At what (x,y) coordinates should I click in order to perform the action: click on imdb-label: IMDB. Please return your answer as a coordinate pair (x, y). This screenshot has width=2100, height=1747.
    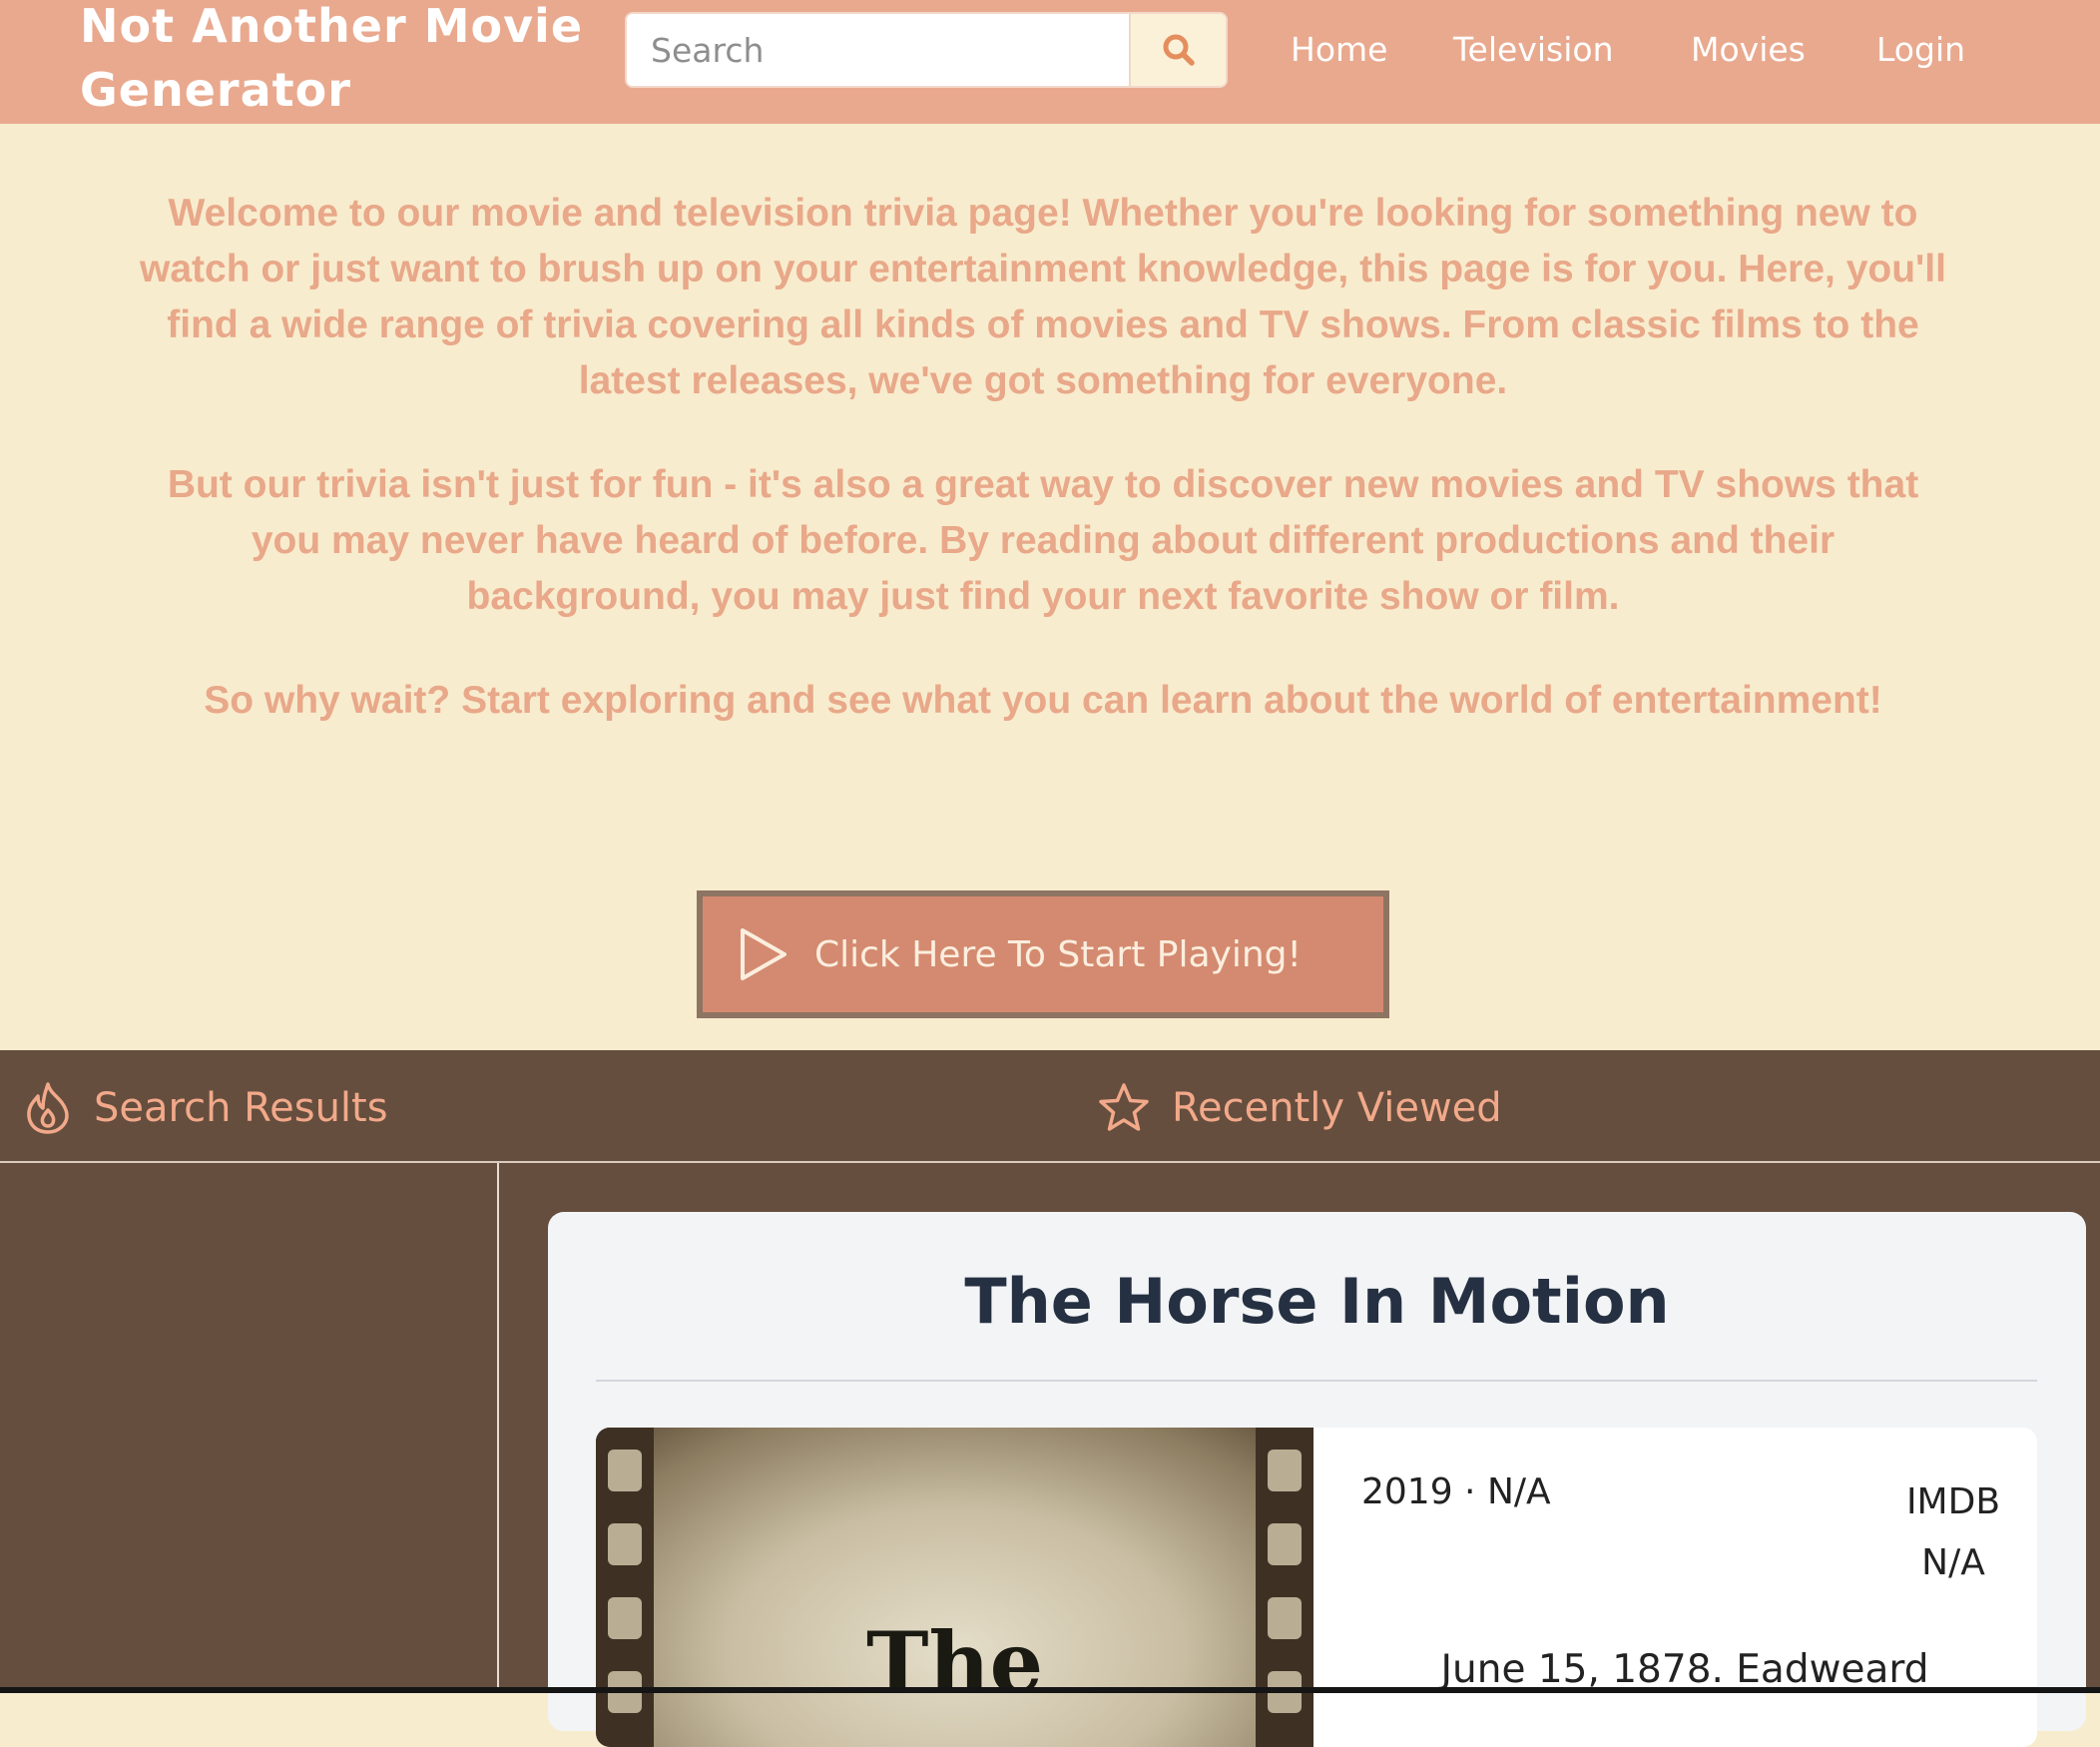
    Looking at the image, I should click on (1953, 1502).